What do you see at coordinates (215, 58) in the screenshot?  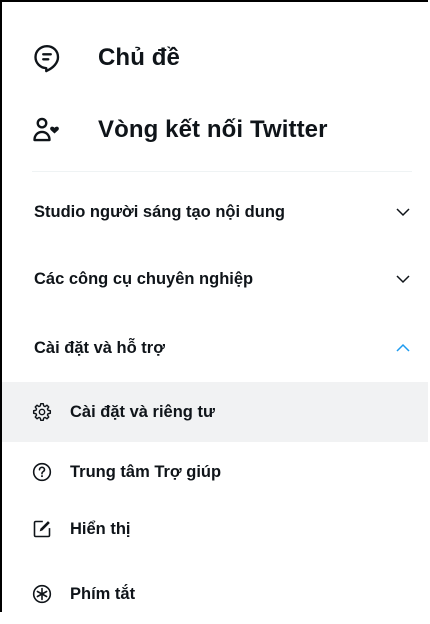 I see `menu-item-topics: Chủ đề` at bounding box center [215, 58].